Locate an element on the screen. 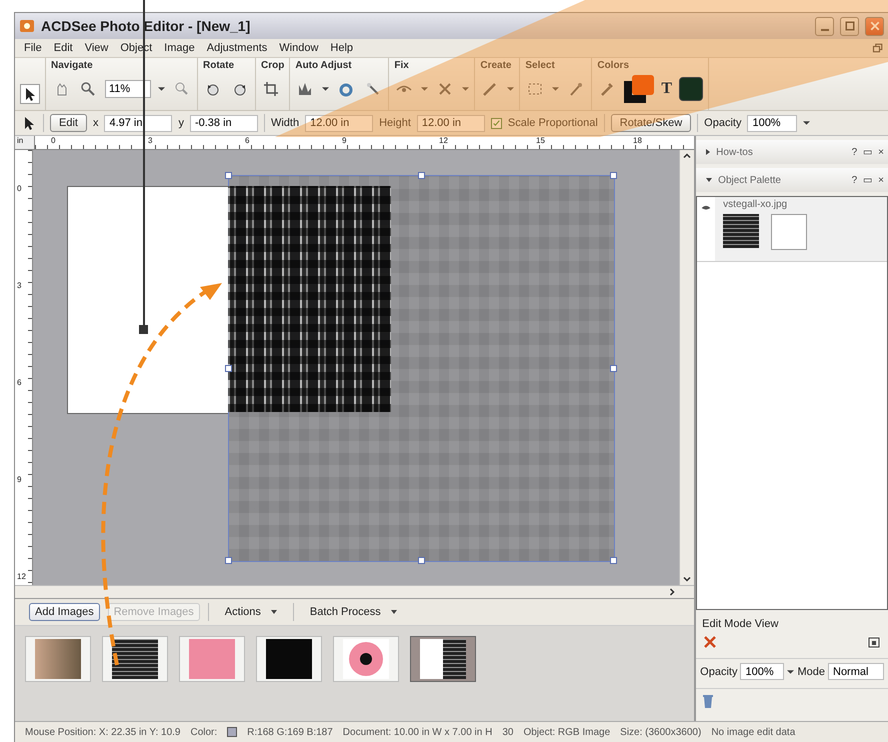  menu-item: Help is located at coordinates (341, 48).